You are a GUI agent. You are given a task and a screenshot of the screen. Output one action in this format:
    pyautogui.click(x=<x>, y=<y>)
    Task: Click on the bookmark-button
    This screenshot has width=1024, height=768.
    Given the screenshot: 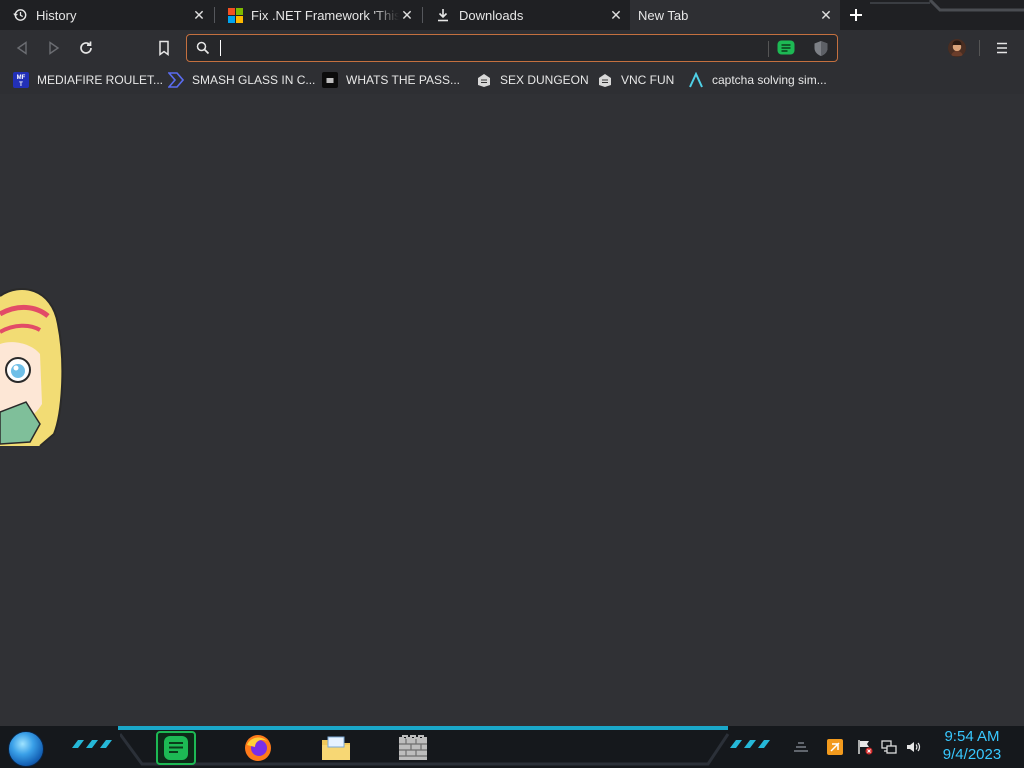 What is the action you would take?
    pyautogui.click(x=164, y=48)
    